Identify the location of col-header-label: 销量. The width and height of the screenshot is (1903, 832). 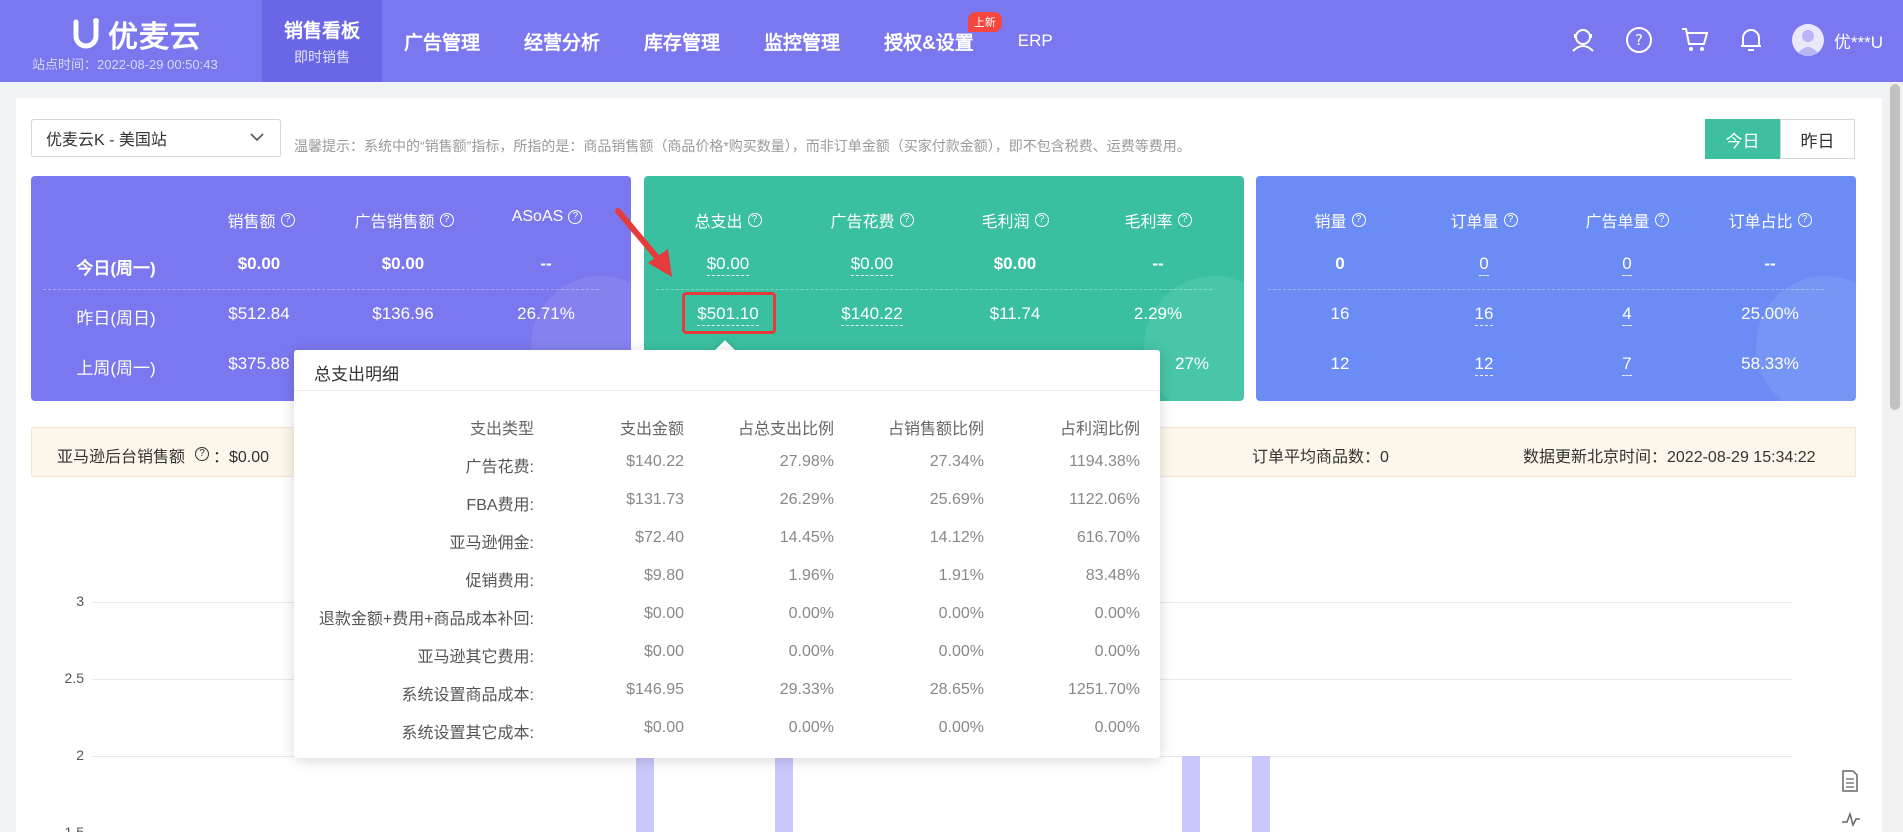
(1330, 222).